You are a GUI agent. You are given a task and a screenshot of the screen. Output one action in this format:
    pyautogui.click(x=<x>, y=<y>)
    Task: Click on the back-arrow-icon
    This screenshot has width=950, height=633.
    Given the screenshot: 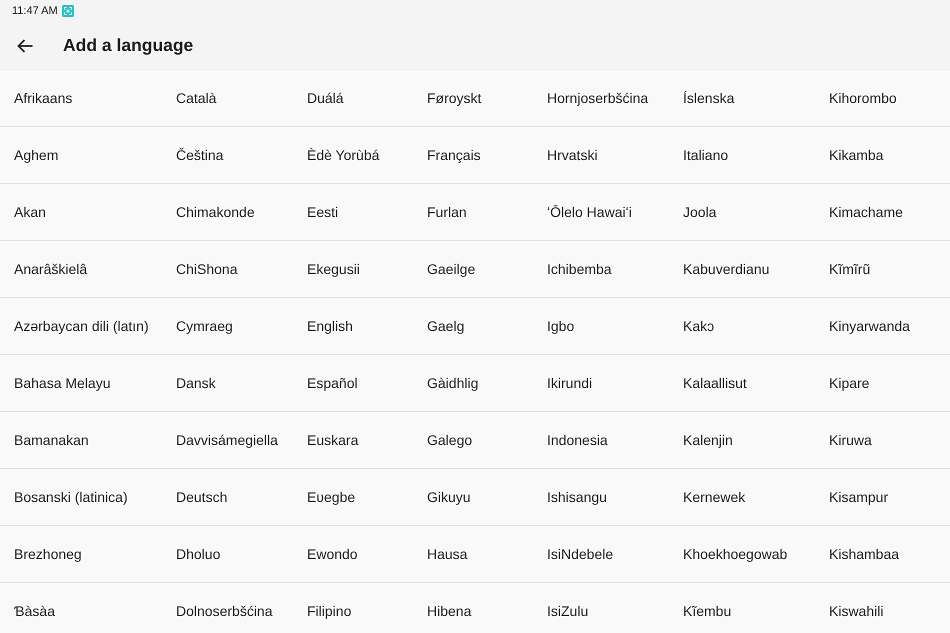 What is the action you would take?
    pyautogui.click(x=25, y=45)
    